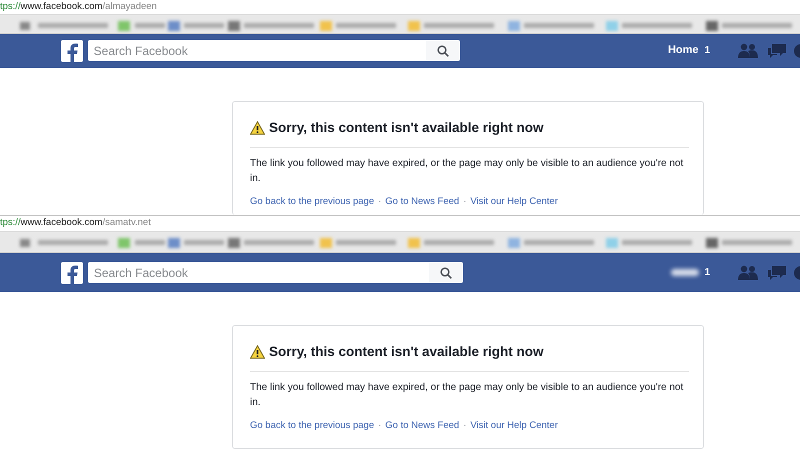  I want to click on blurred-home-label, so click(684, 272).